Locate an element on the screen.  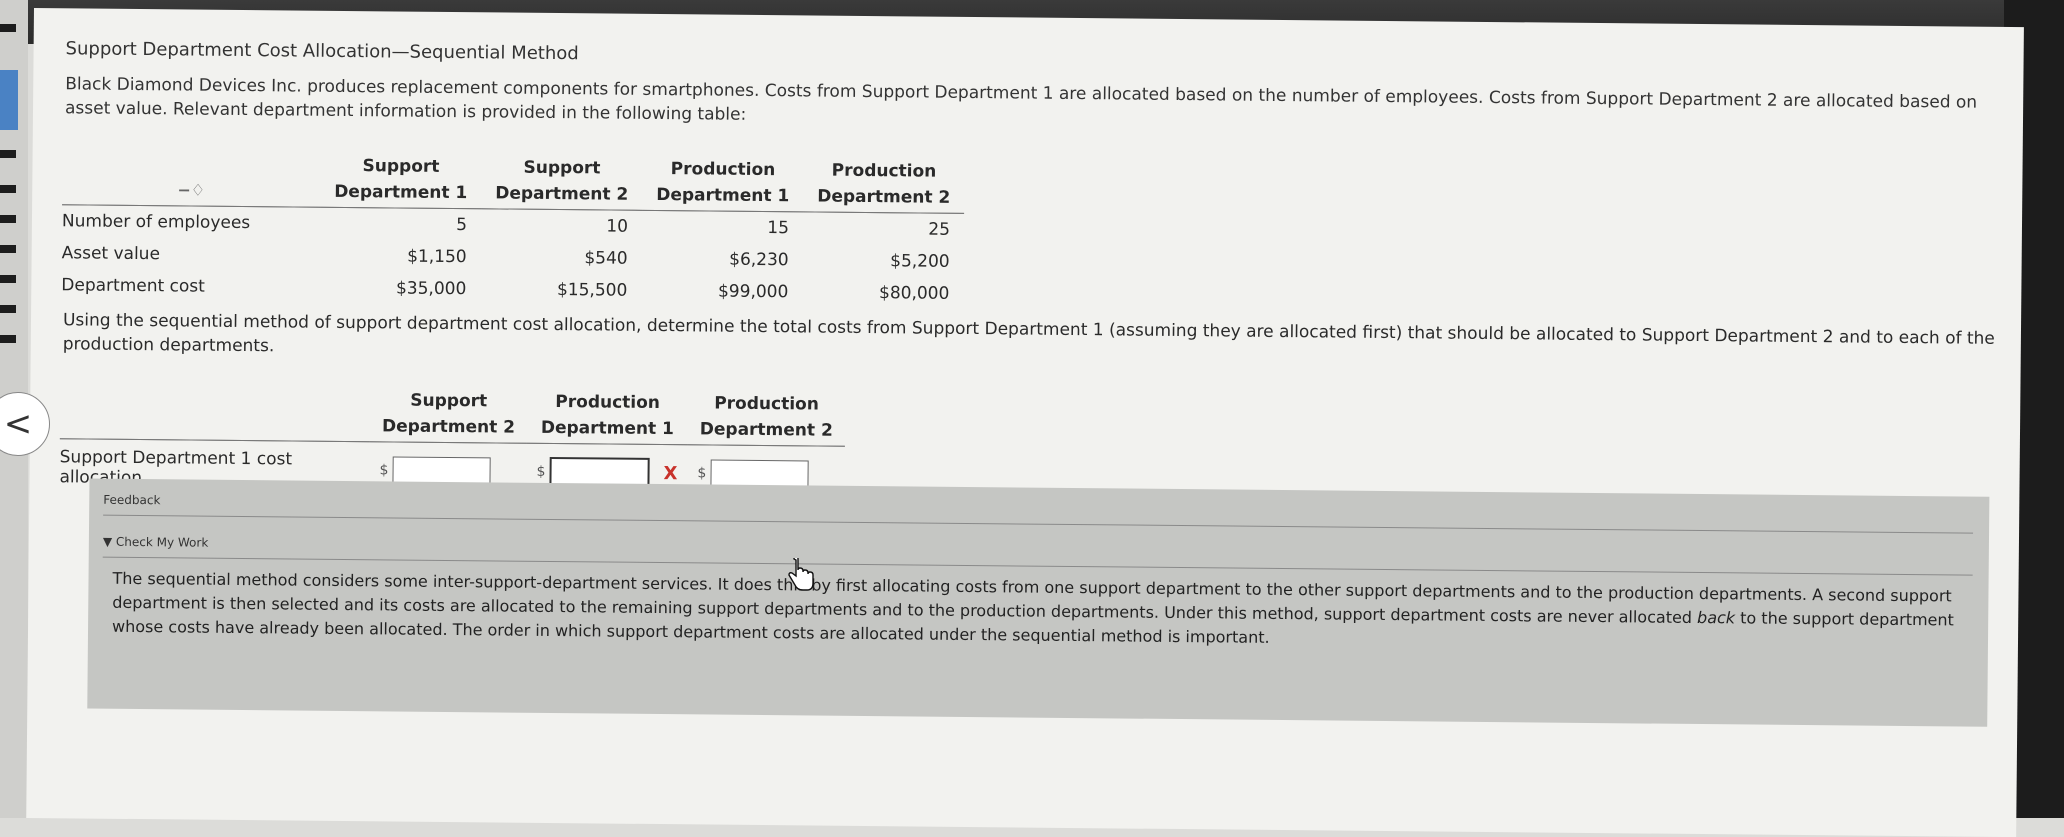
emphasis-text: back is located at coordinates (1716, 617).